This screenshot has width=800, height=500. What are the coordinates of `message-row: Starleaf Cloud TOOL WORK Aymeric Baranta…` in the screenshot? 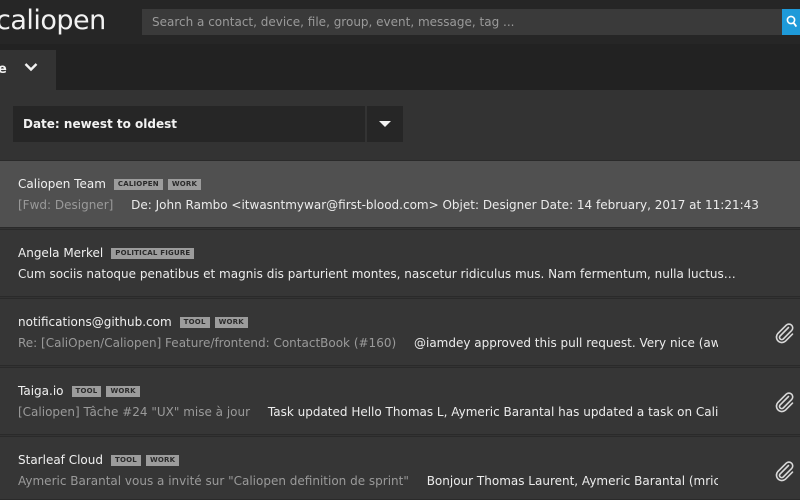 It's located at (400, 468).